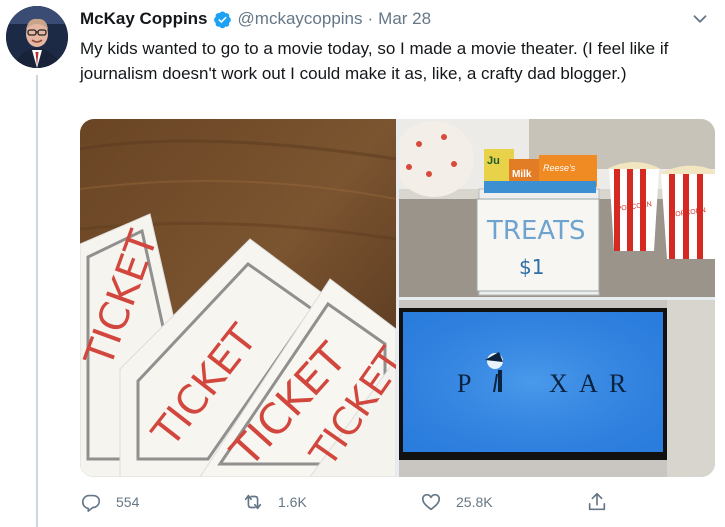  Describe the element at coordinates (464, 383) in the screenshot. I see `pixar-letter-p: P` at that location.